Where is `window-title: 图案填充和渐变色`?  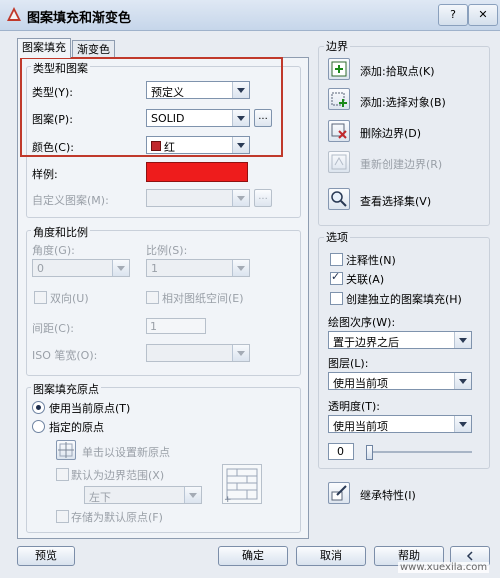
window-title: 图案填充和渐变色 is located at coordinates (79, 18).